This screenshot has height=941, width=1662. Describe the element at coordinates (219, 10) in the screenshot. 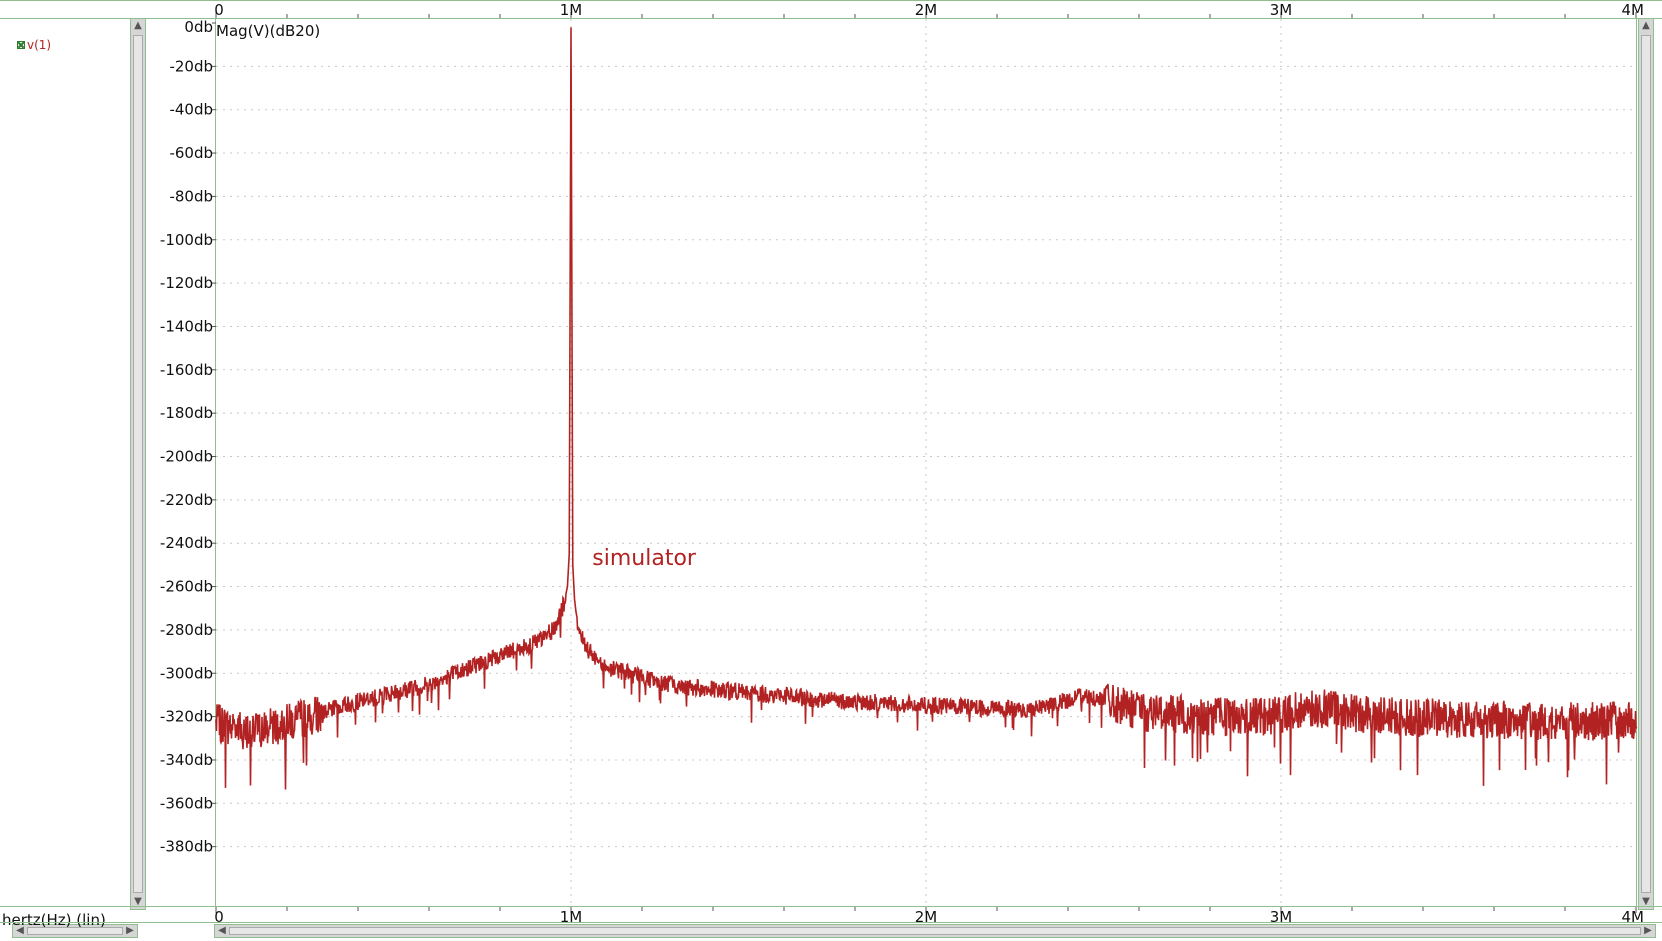

I see `top-x-tick-label: 0` at that location.